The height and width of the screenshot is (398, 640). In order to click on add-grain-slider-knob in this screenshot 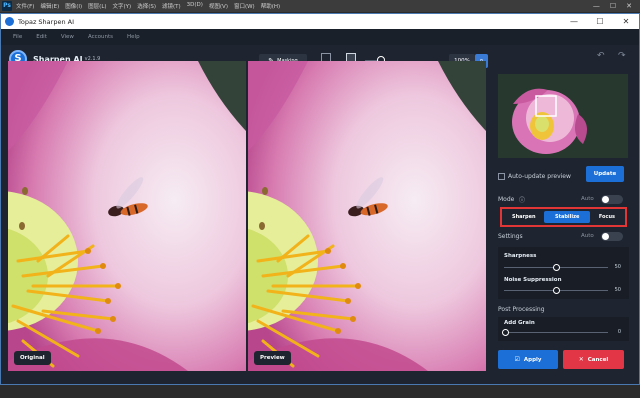, I will do `click(505, 332)`.